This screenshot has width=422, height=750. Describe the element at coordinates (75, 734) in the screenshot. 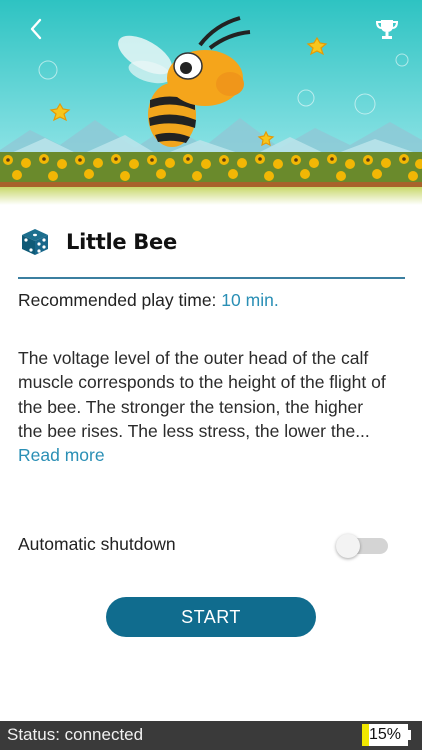

I see `connection-status: Status: connected` at that location.